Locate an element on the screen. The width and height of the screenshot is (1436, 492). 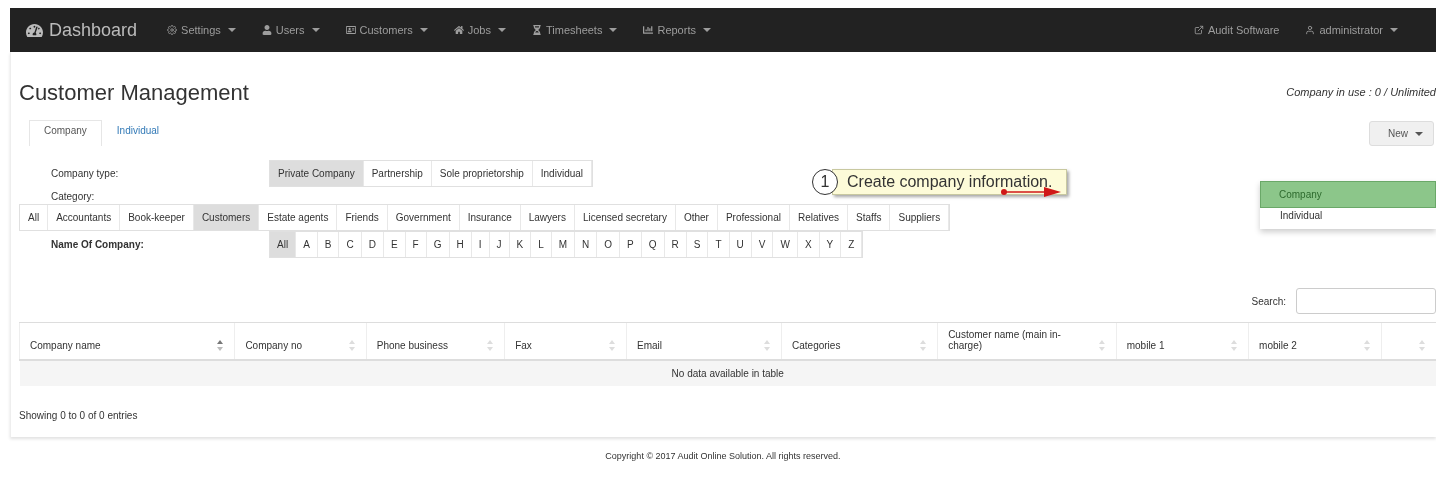
copyright-text: Copyright © 2017 Audit Online Solution. All rights reserved. is located at coordinates (723, 456).